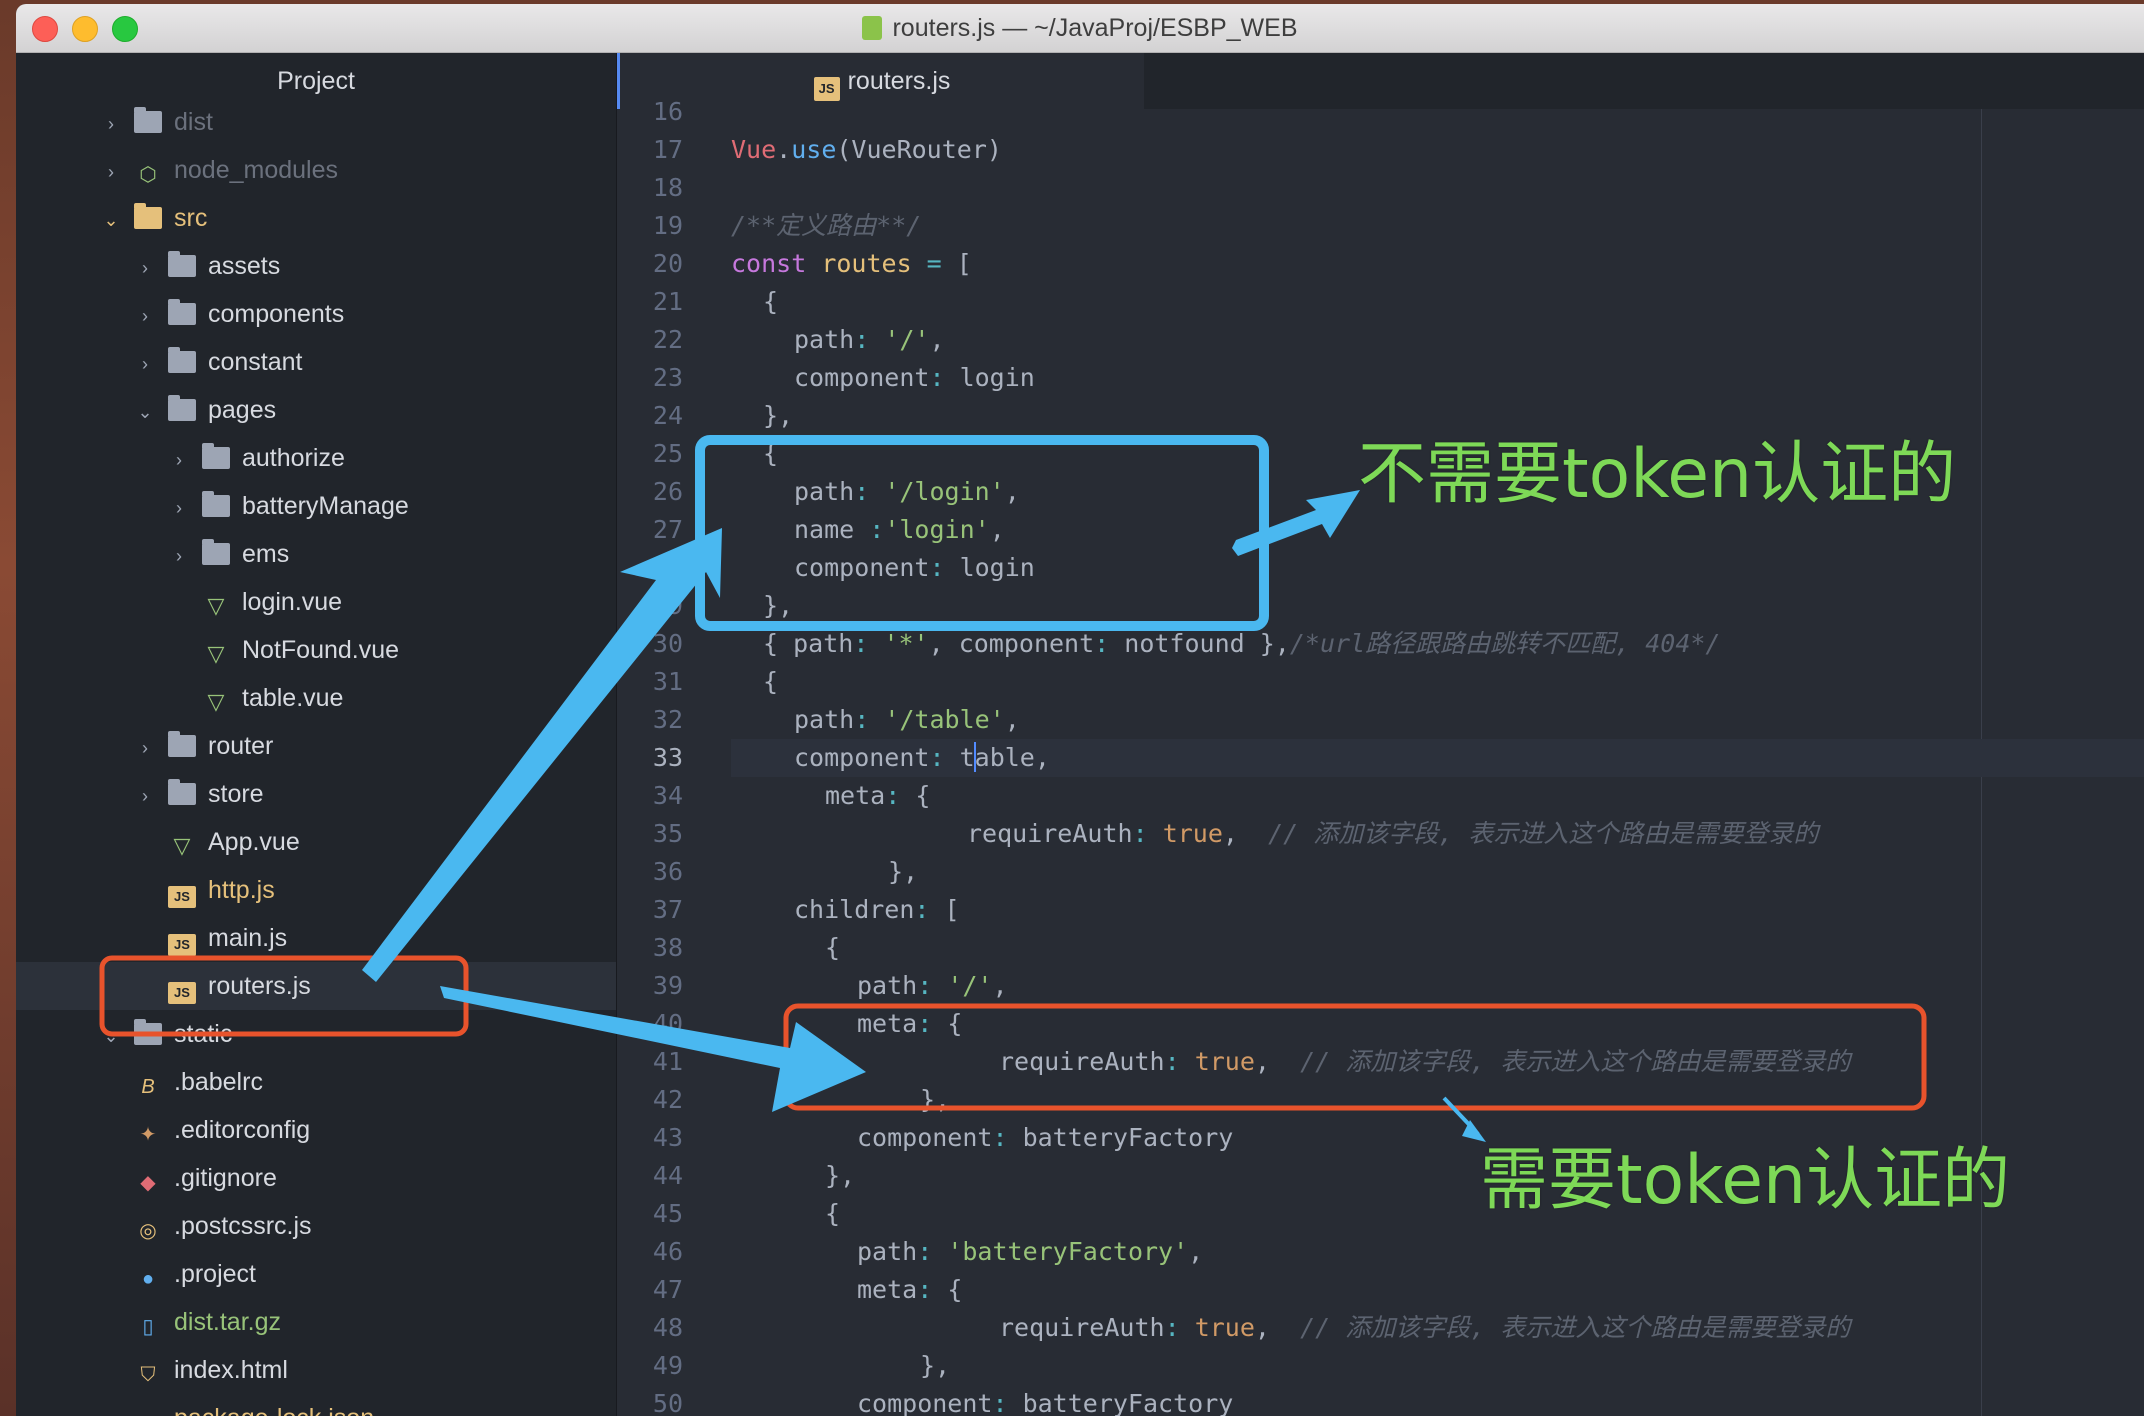  What do you see at coordinates (982, 533) in the screenshot?
I see `blue-highlight-box` at bounding box center [982, 533].